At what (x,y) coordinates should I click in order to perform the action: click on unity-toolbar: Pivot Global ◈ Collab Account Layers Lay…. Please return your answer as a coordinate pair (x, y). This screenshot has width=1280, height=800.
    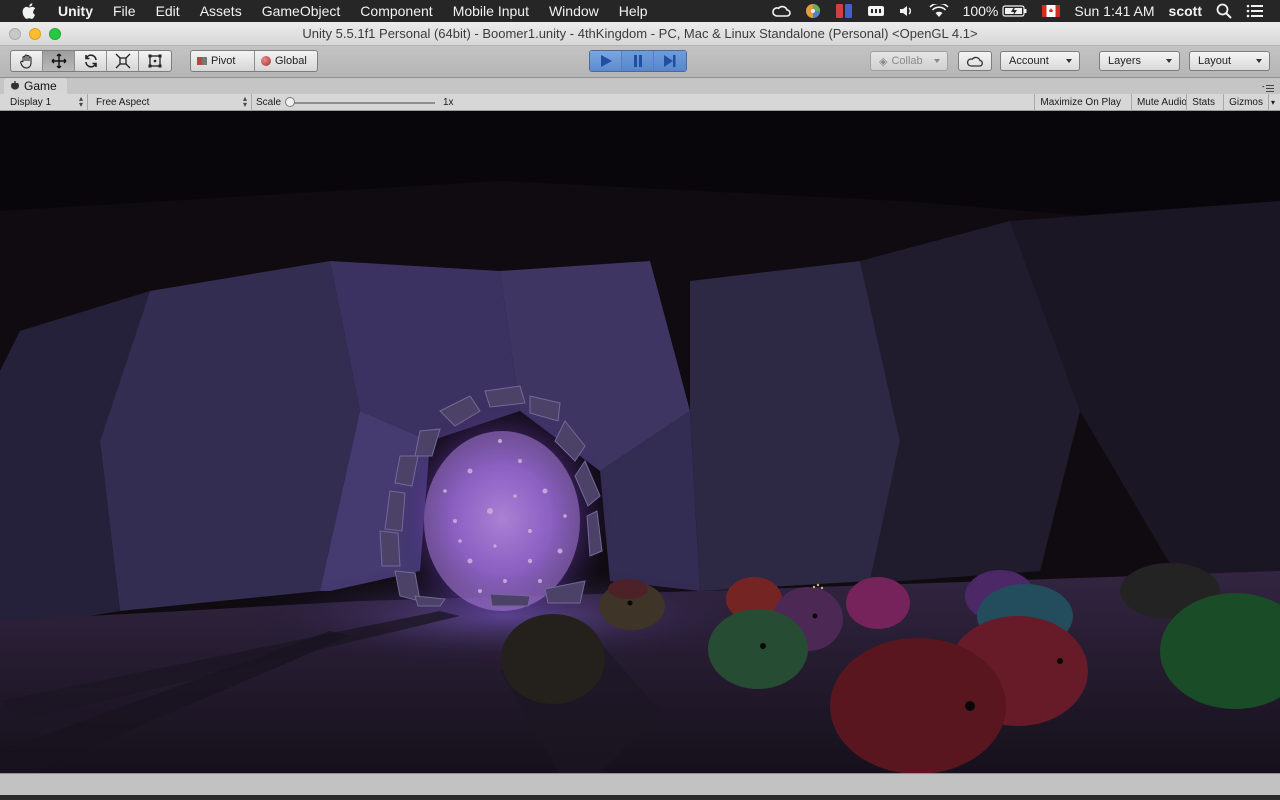
    Looking at the image, I should click on (640, 62).